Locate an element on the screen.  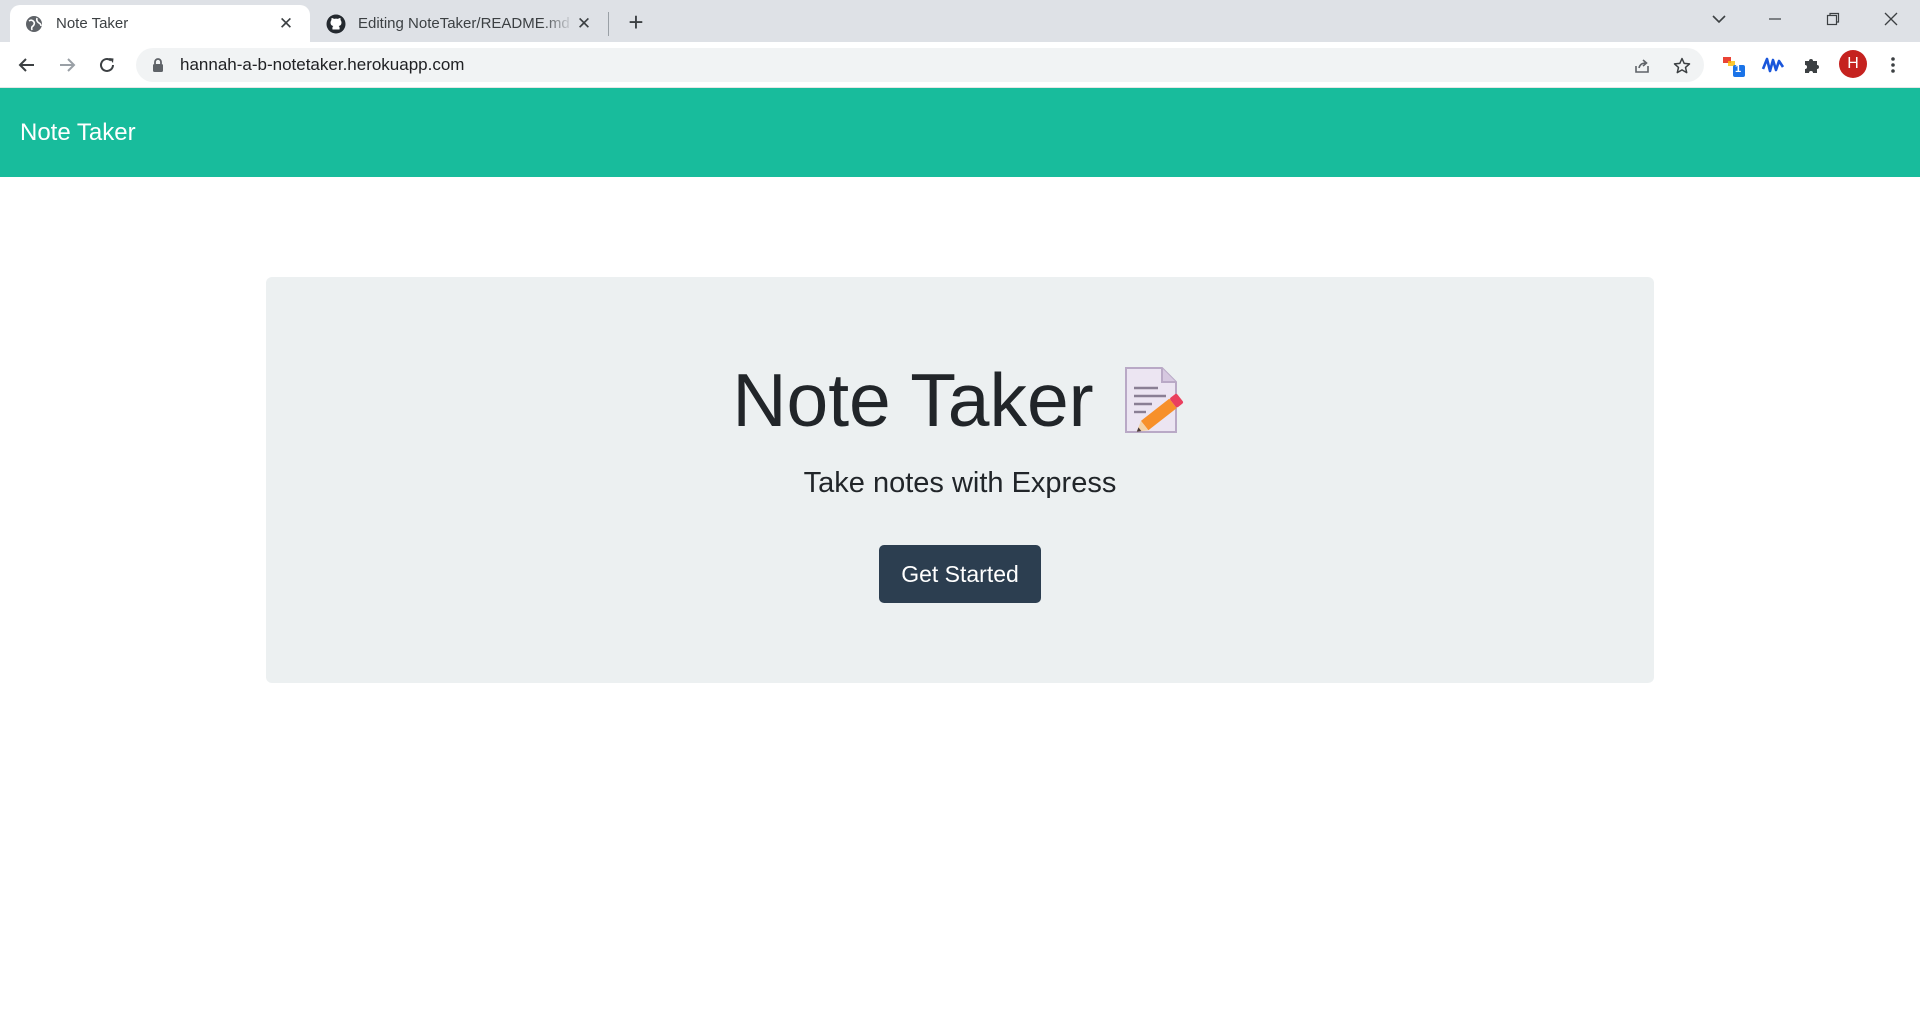
bookmark-star-icon is located at coordinates (1682, 66).